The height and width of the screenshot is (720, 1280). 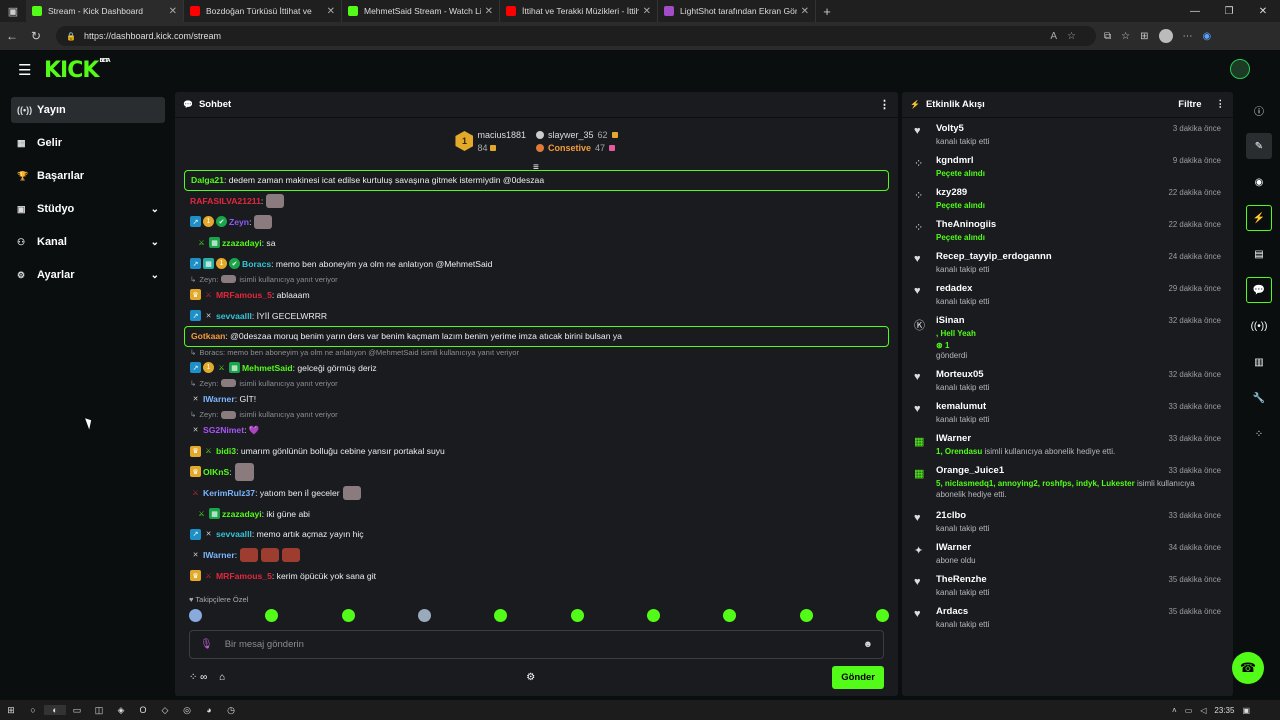 What do you see at coordinates (827, 11) in the screenshot?
I see `new-tab-button: +` at bounding box center [827, 11].